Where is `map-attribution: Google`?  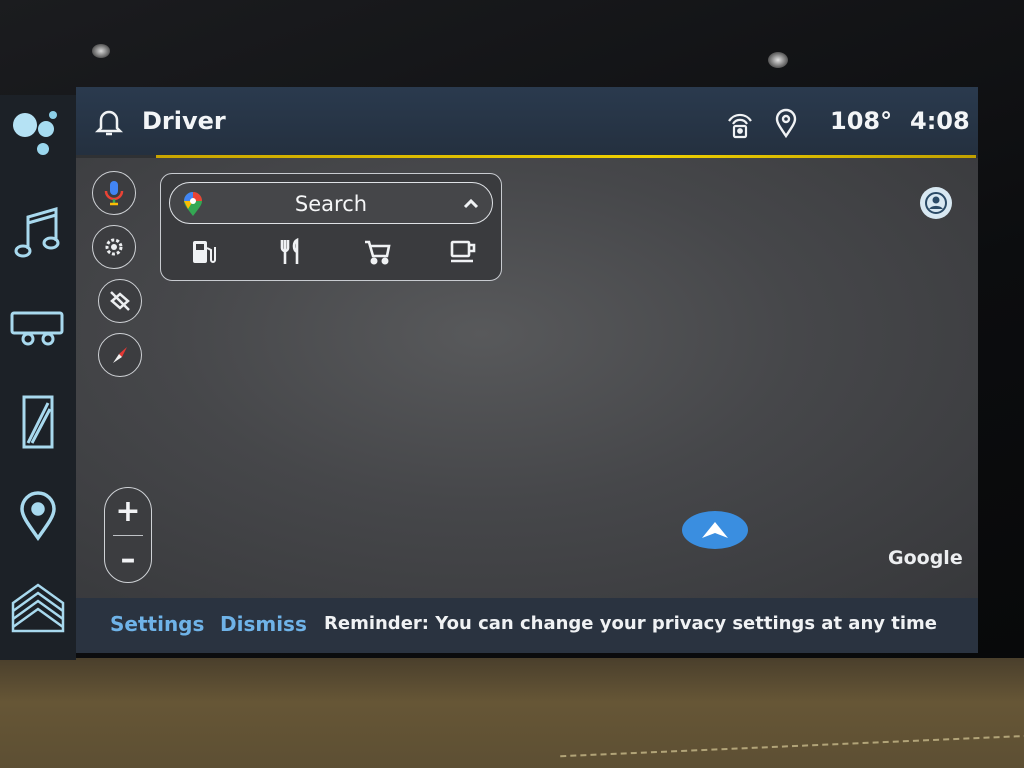 map-attribution: Google is located at coordinates (925, 558).